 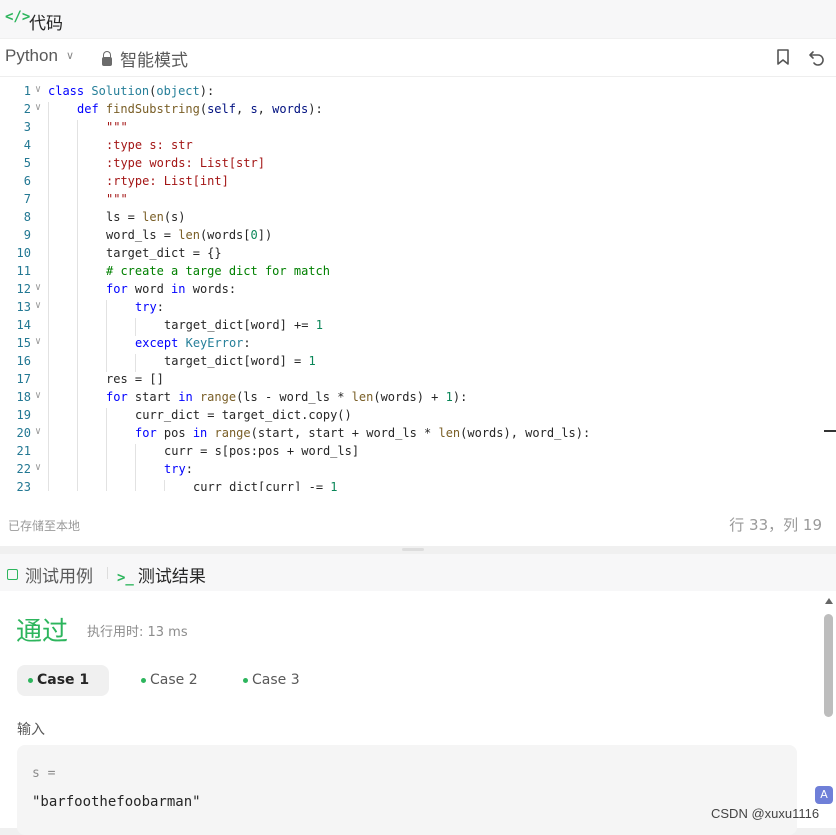 I want to click on code-icon: </>, so click(x=18, y=17).